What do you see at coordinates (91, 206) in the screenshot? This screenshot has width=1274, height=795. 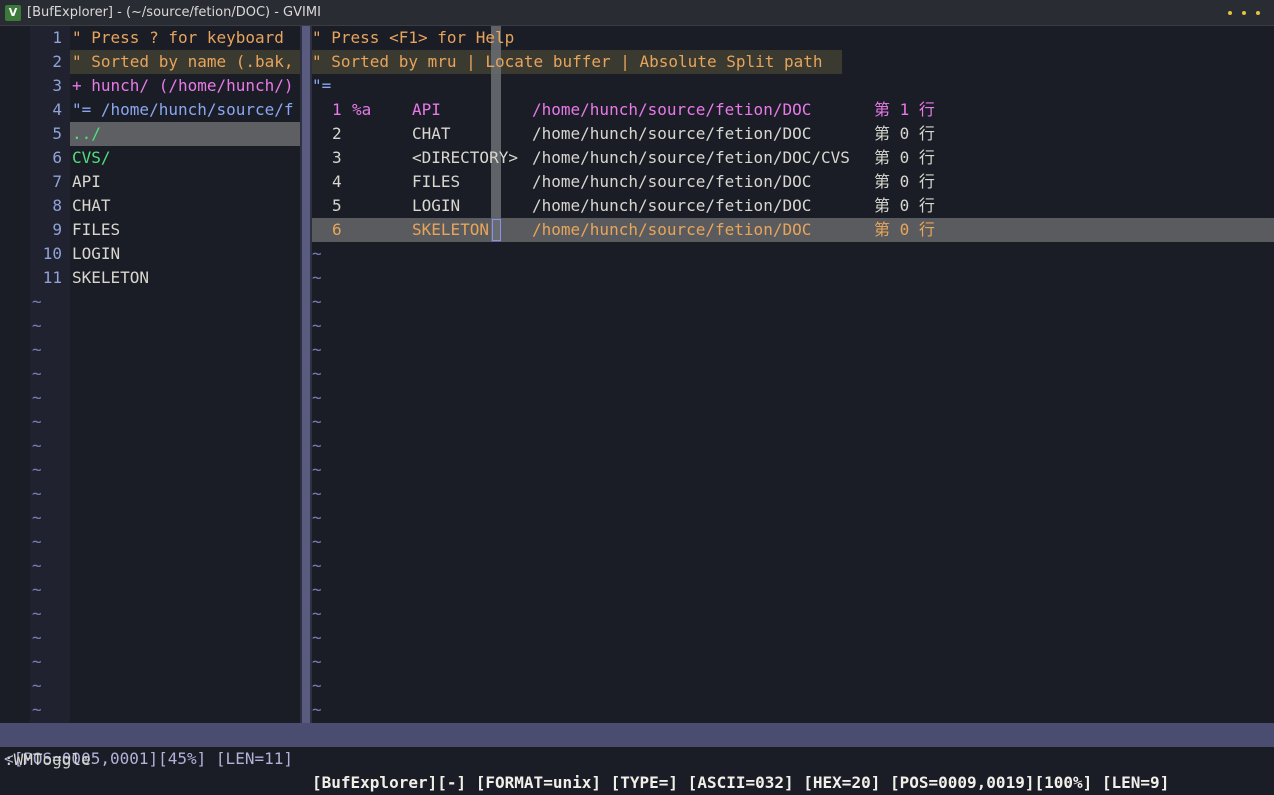 I see `file-entry: CHAT` at bounding box center [91, 206].